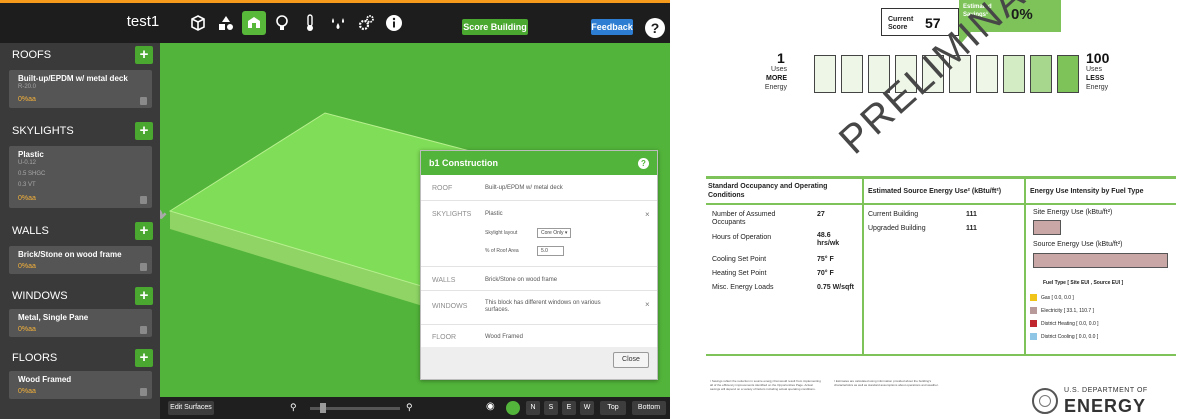 Image resolution: width=1180 pixels, height=419 pixels. I want to click on floor-card: Wood Framed 0%aa, so click(80, 385).